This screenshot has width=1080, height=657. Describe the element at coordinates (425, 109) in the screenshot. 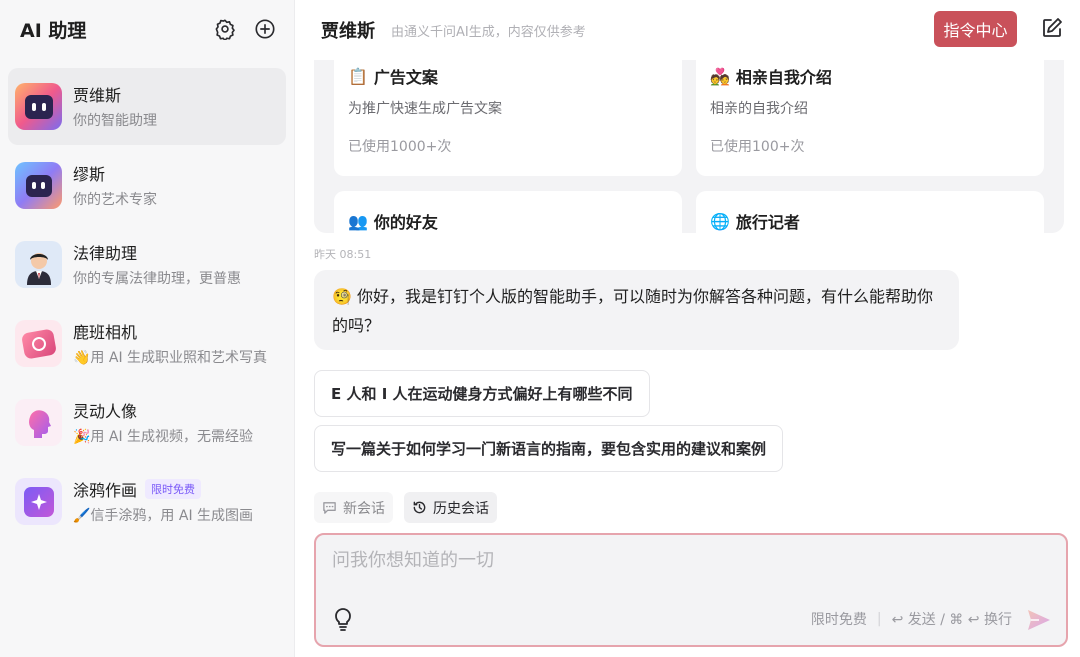

I see `card-desc: 为推广快速生成广告文案` at that location.